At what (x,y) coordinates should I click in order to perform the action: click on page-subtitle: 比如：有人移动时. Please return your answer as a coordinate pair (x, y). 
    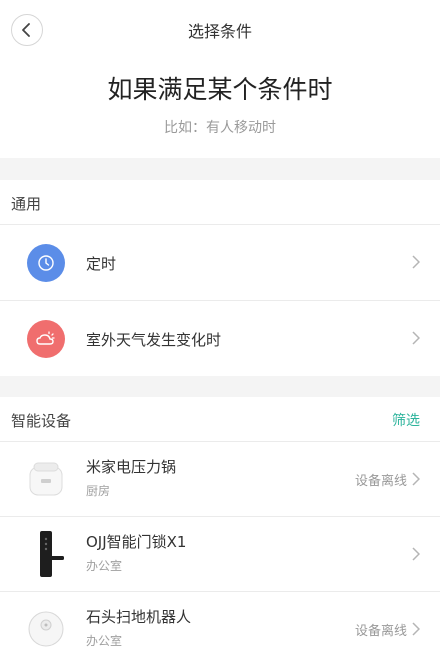
    Looking at the image, I should click on (220, 128).